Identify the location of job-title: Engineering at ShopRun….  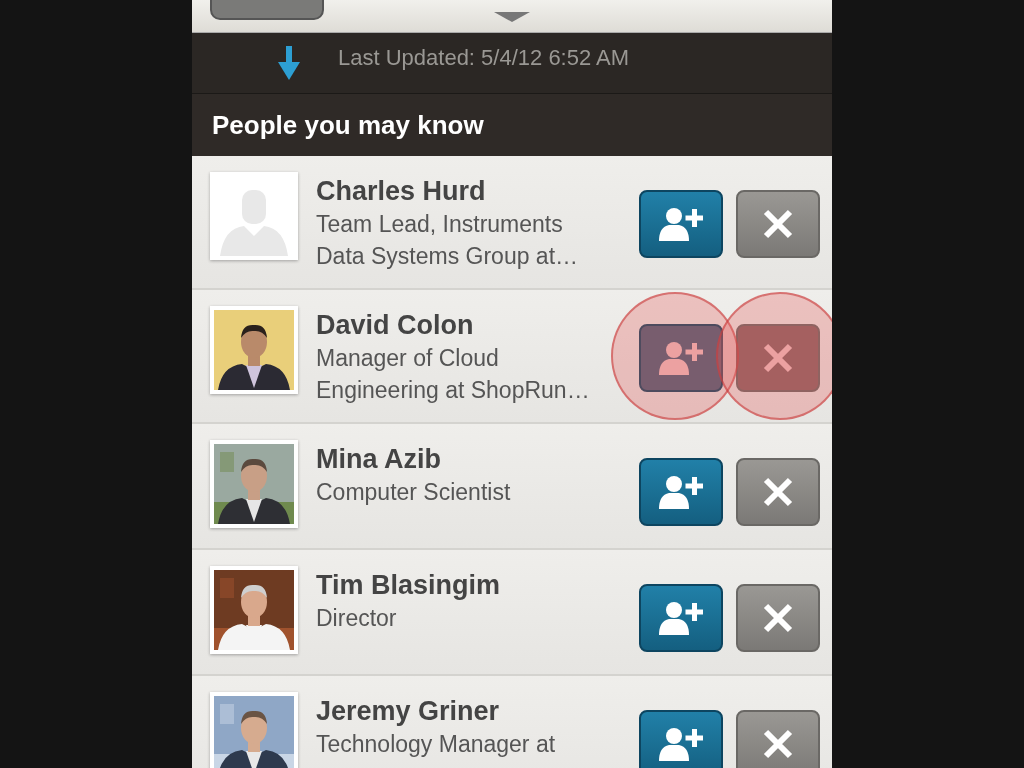
(453, 390).